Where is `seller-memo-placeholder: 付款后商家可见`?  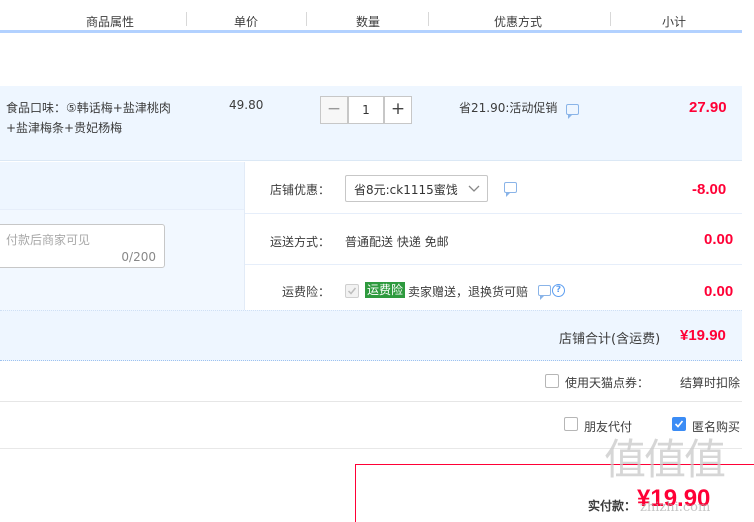 seller-memo-placeholder: 付款后商家可见 is located at coordinates (48, 240).